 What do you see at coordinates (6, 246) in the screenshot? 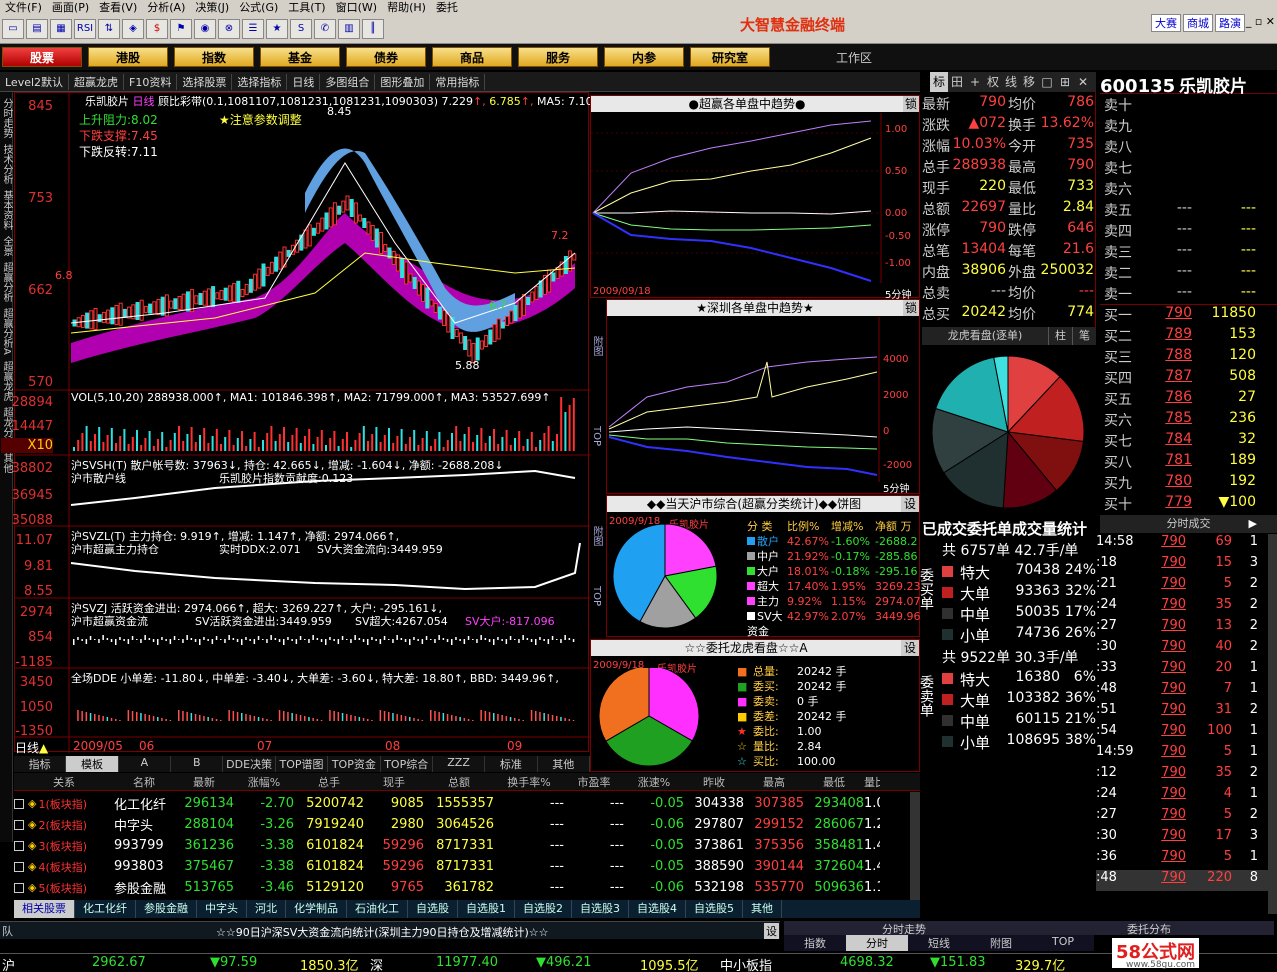
I see `left-vtab-3: 全景` at bounding box center [6, 246].